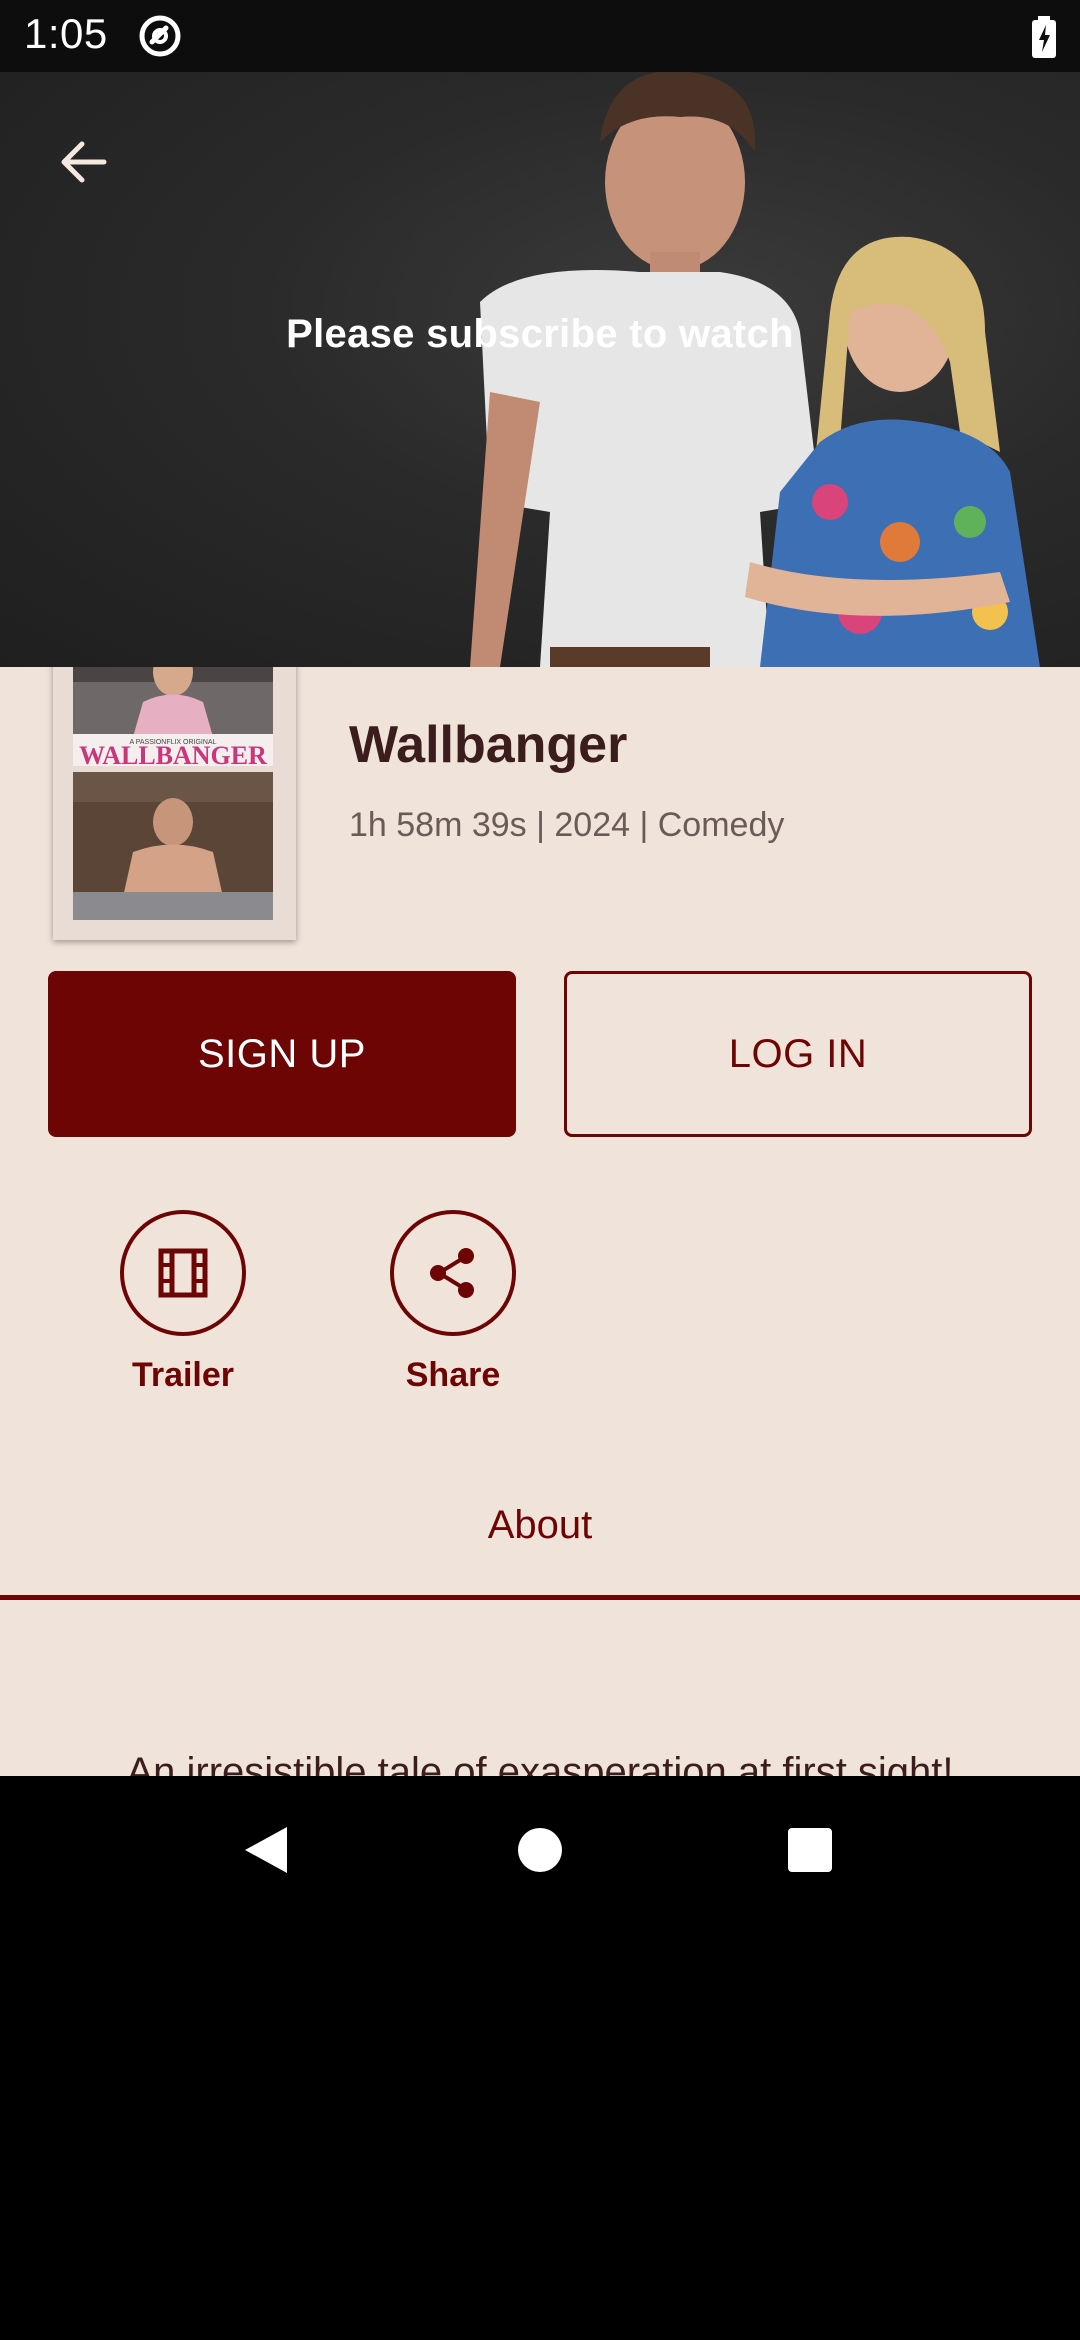 This screenshot has height=2340, width=1080. I want to click on trailer-button: Trailer, so click(183, 1302).